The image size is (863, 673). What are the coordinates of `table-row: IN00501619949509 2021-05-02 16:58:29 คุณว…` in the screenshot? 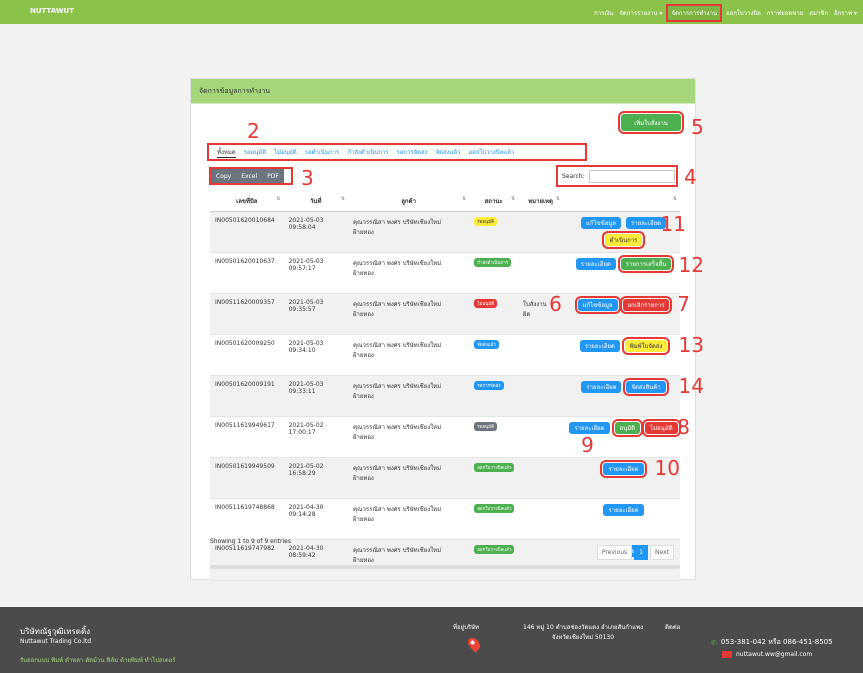 It's located at (445, 477).